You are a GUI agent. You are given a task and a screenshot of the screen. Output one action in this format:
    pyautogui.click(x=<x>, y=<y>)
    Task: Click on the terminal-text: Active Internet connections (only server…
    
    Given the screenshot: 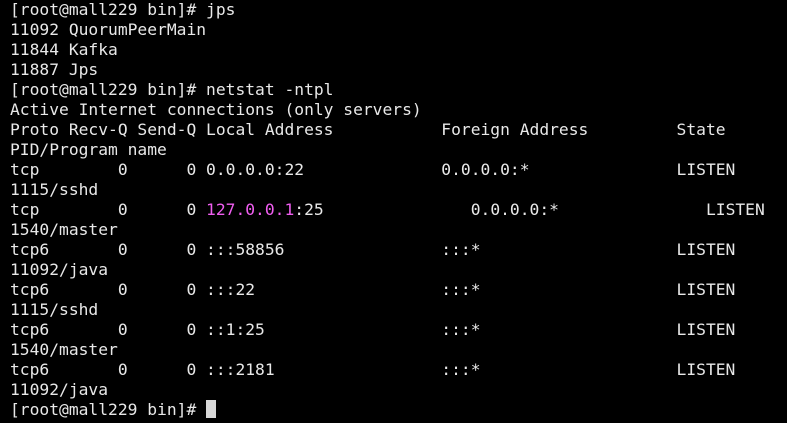 What is the action you would take?
    pyautogui.click(x=216, y=109)
    